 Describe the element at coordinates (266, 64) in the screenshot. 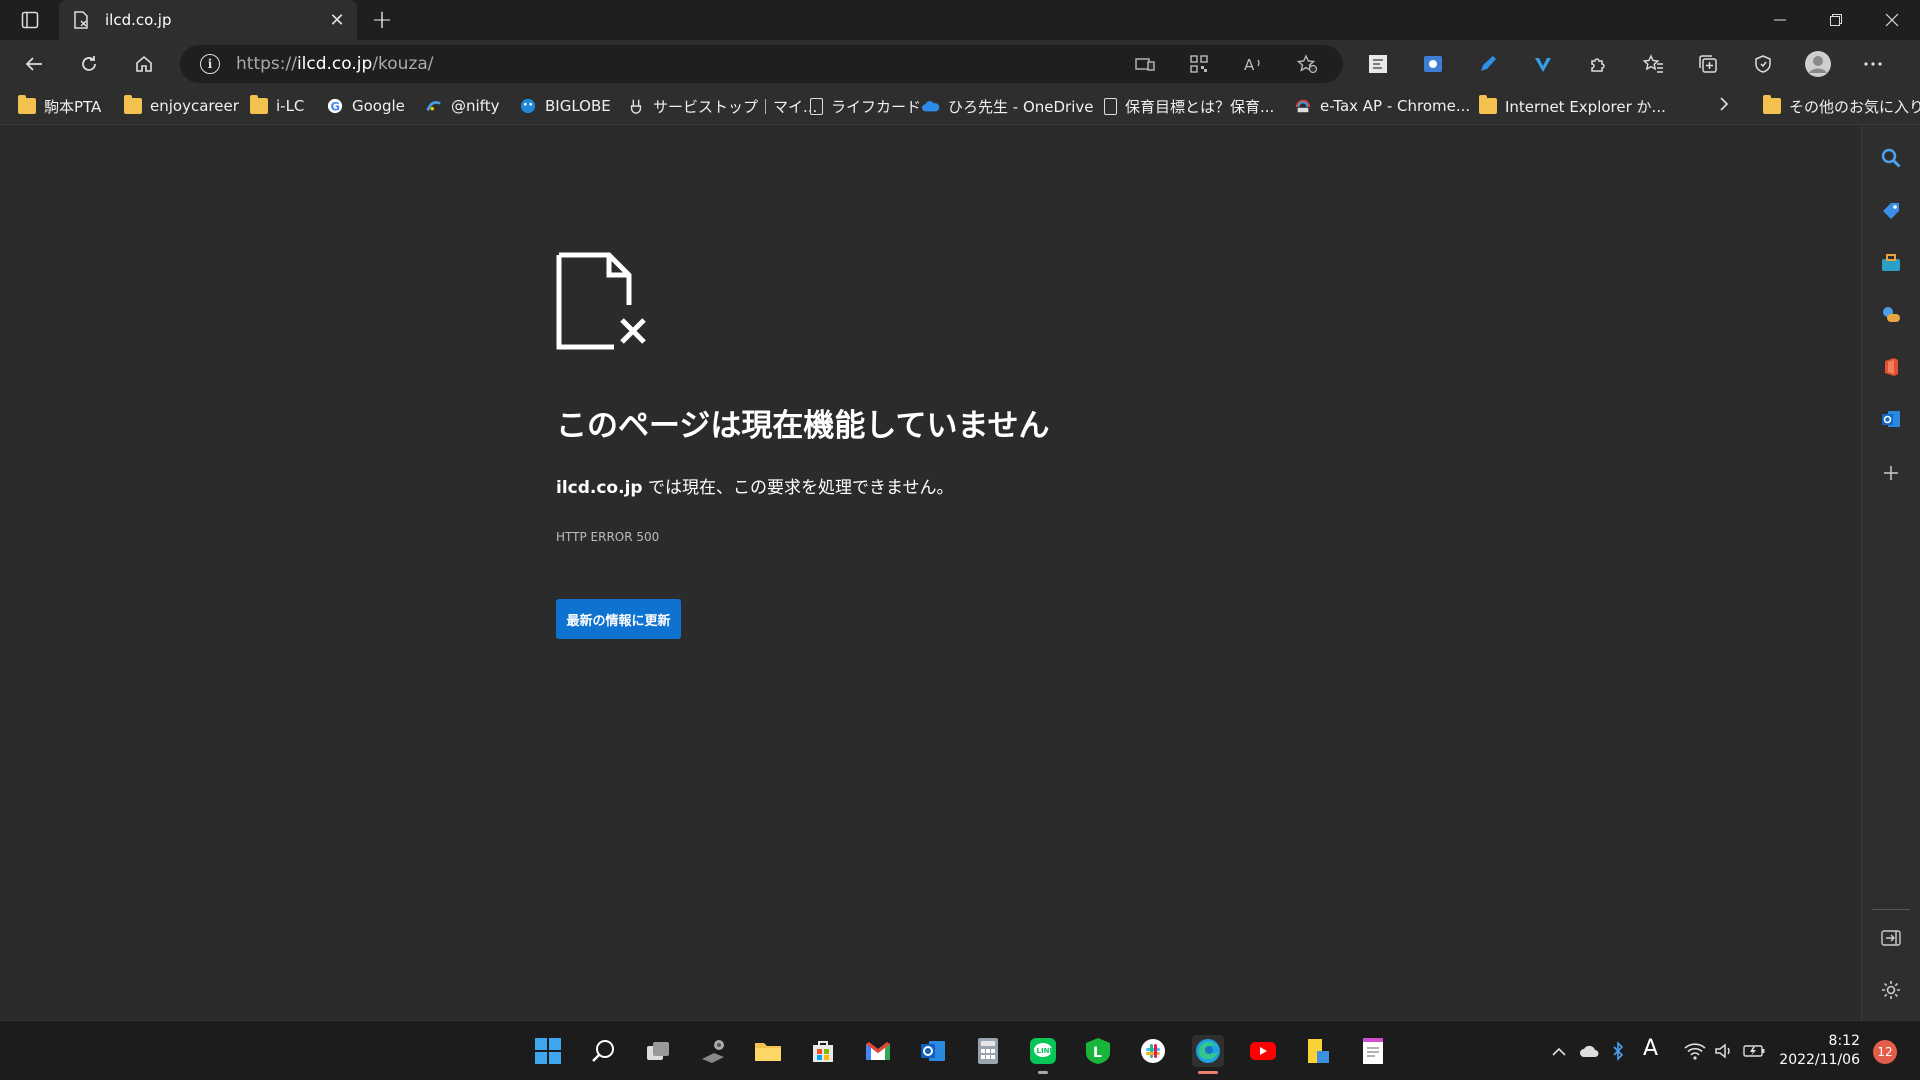

I see `url-scheme: https://` at that location.